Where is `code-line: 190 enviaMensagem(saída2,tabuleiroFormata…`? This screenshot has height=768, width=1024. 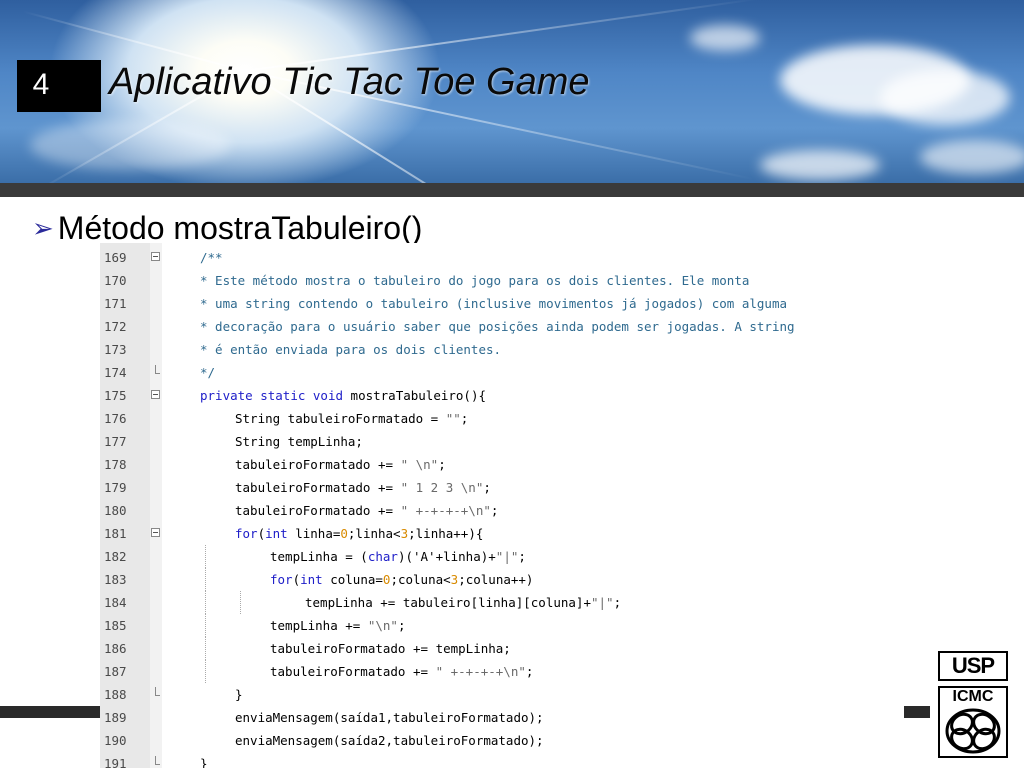
code-line: 190 enviaMensagem(saída2,tabuleiroFormata… is located at coordinates (510, 740).